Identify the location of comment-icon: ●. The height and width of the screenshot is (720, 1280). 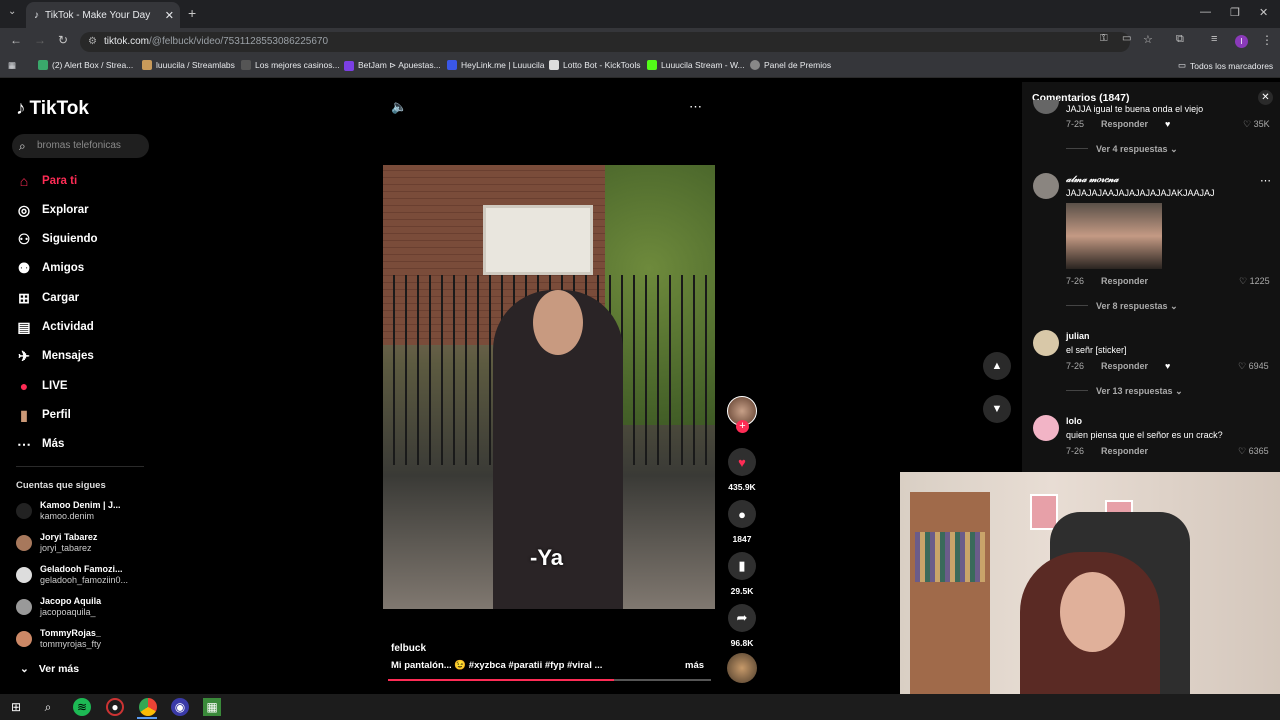
(742, 514).